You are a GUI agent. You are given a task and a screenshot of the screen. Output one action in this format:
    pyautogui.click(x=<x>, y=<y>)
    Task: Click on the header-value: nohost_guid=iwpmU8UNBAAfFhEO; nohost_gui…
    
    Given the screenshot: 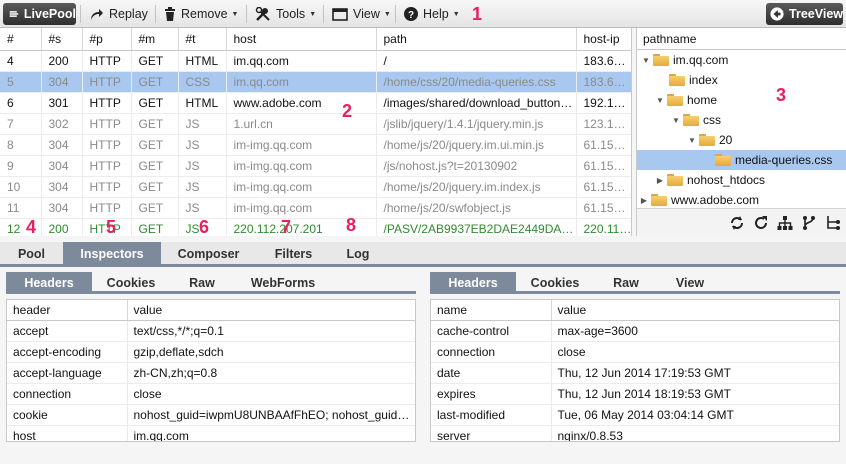 What is the action you would take?
    pyautogui.click(x=271, y=415)
    